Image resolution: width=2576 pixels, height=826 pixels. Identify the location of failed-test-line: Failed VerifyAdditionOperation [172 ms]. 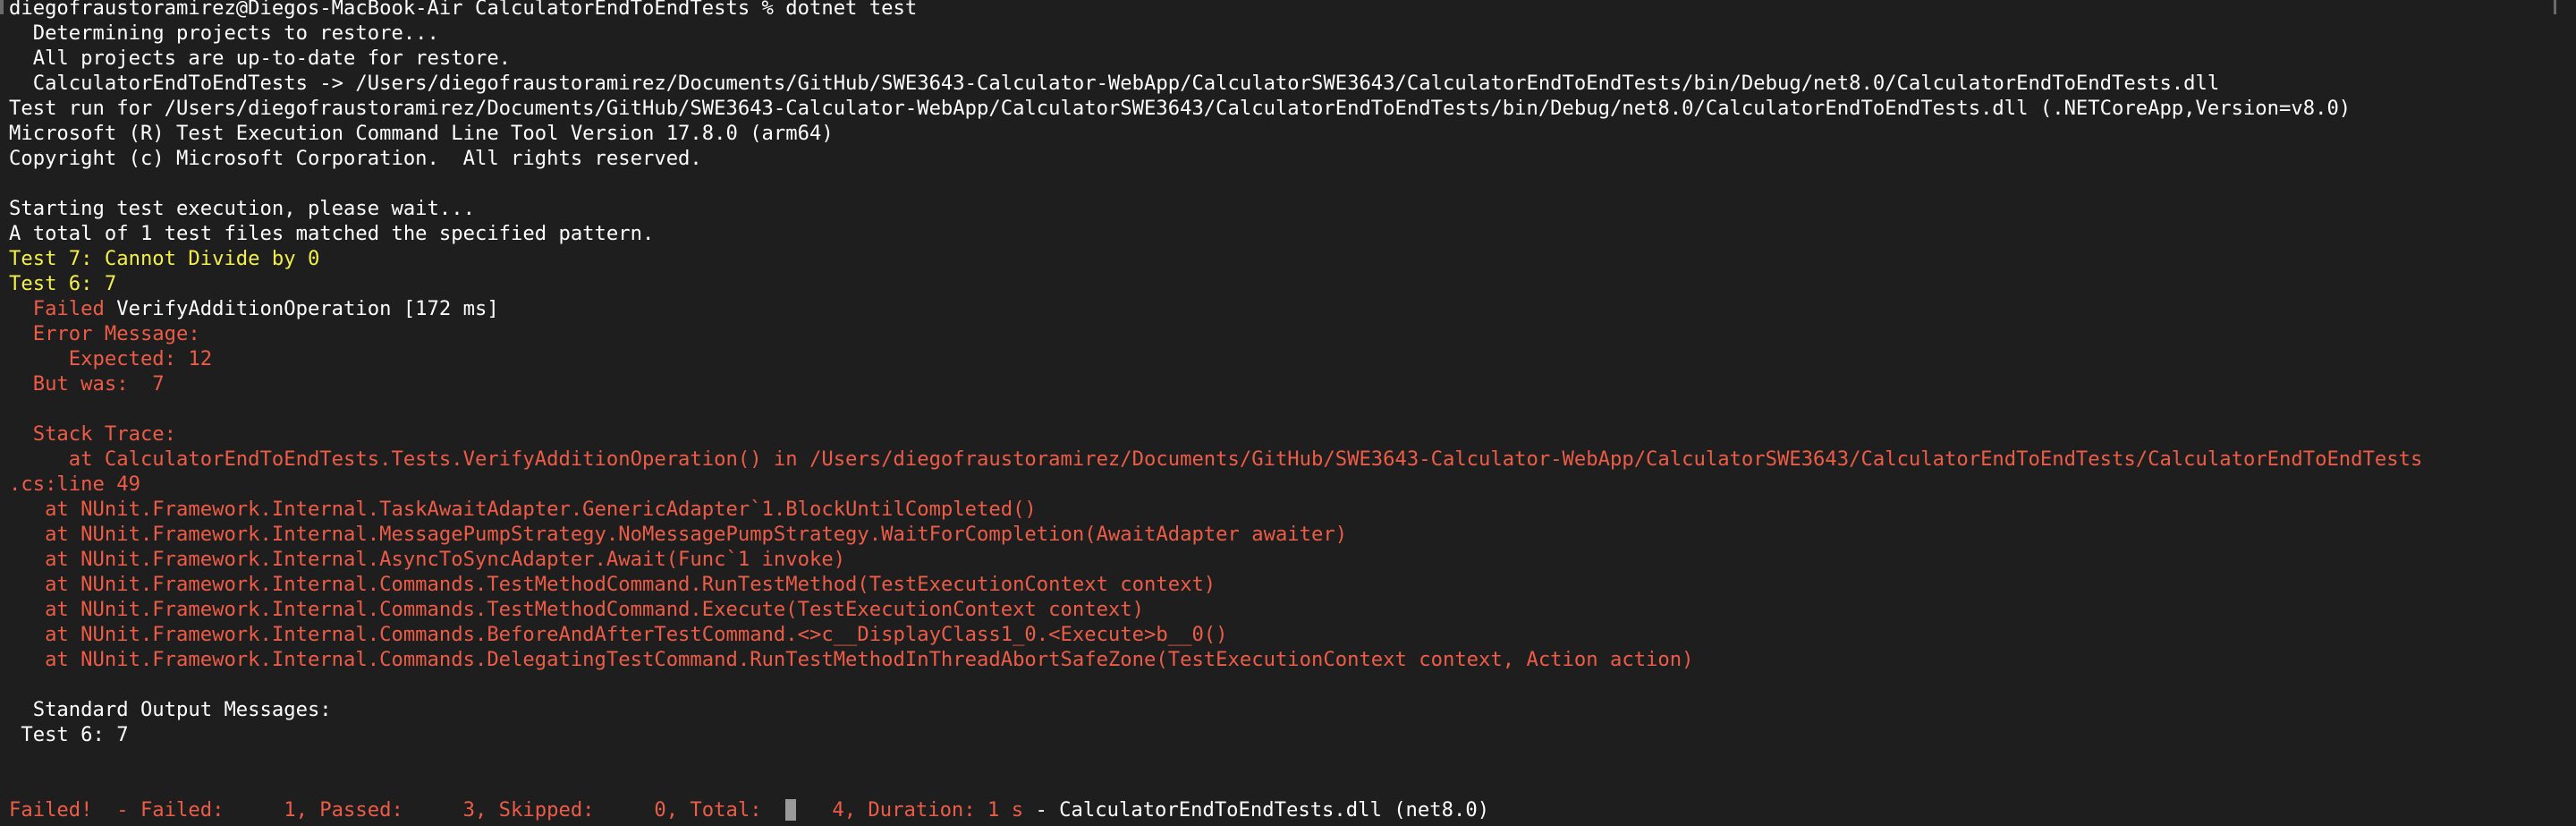
(1292, 308).